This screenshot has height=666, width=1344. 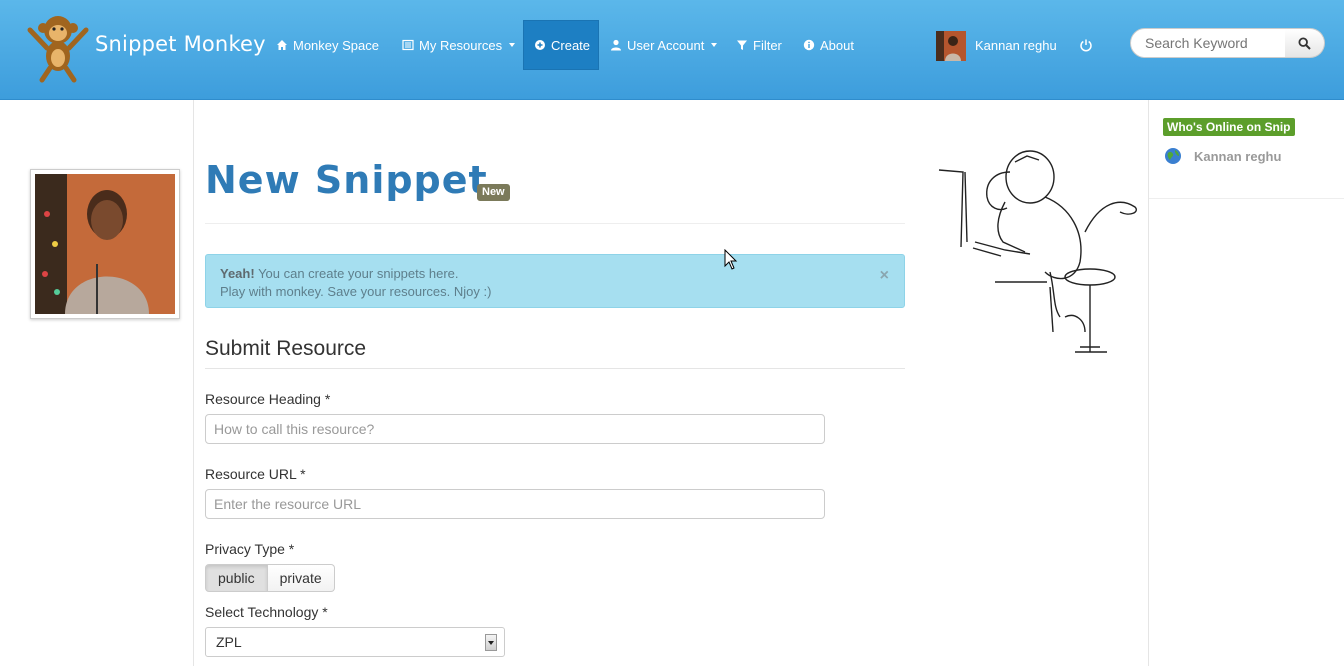 What do you see at coordinates (540, 45) in the screenshot?
I see `plus-circle-icon` at bounding box center [540, 45].